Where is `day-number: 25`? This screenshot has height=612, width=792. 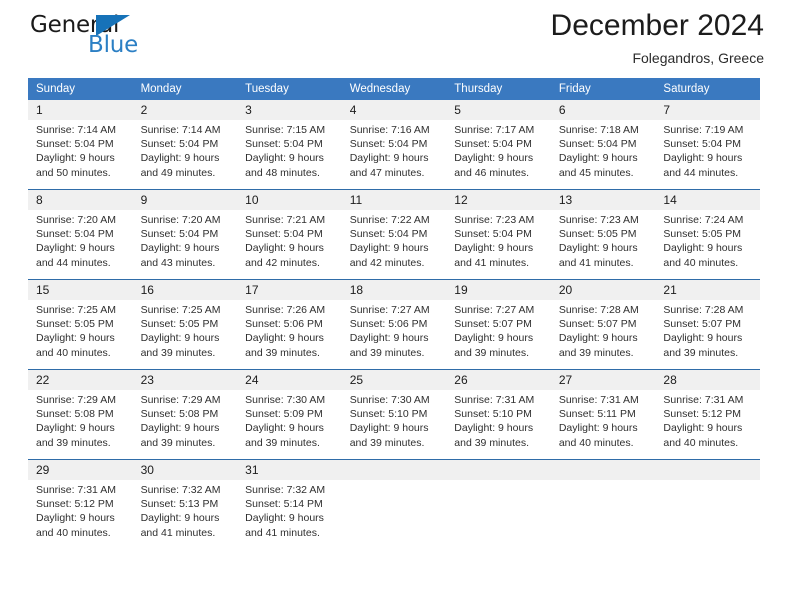 day-number: 25 is located at coordinates (394, 380).